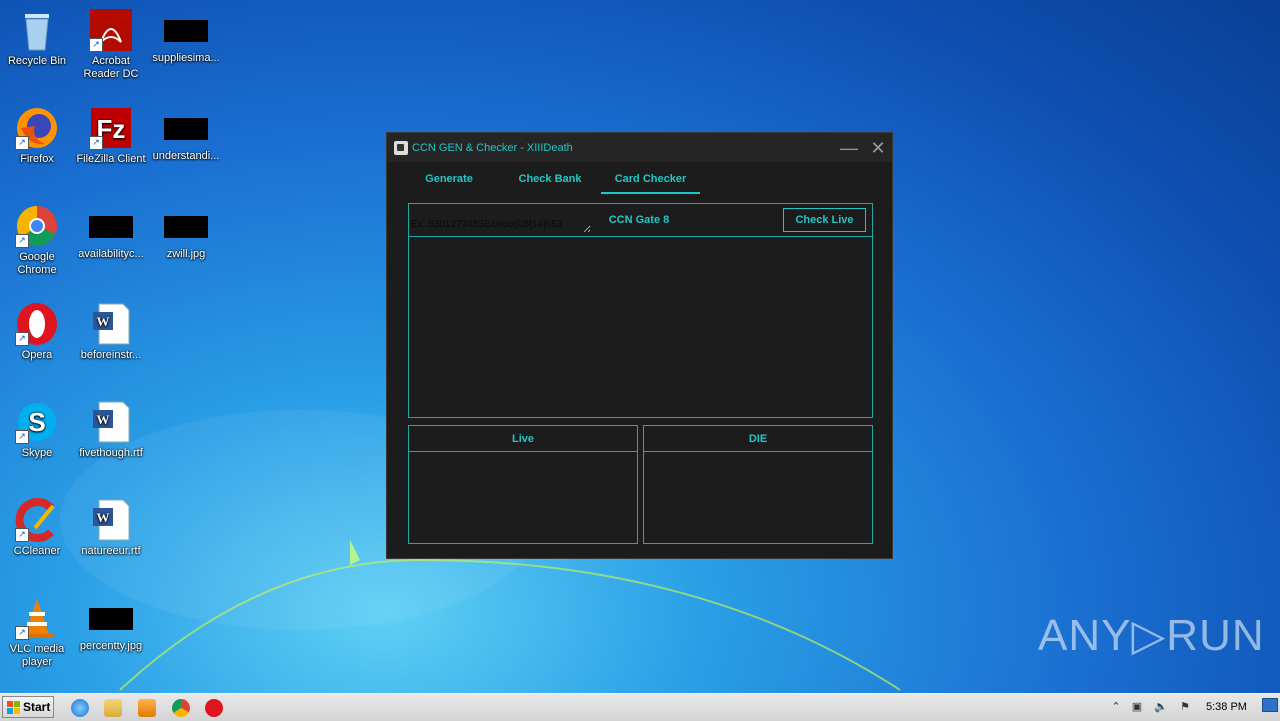  What do you see at coordinates (13, 707) in the screenshot?
I see `windows-flag-icon` at bounding box center [13, 707].